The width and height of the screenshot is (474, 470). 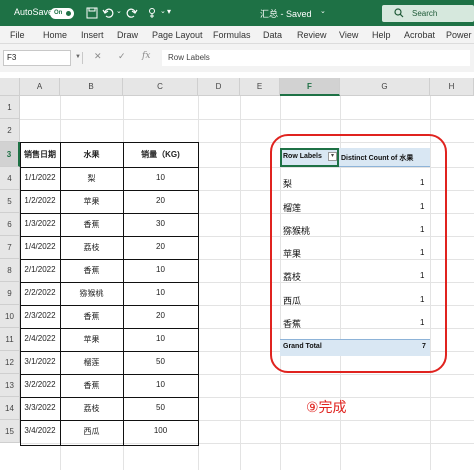 I want to click on gridline, so click(x=240, y=283).